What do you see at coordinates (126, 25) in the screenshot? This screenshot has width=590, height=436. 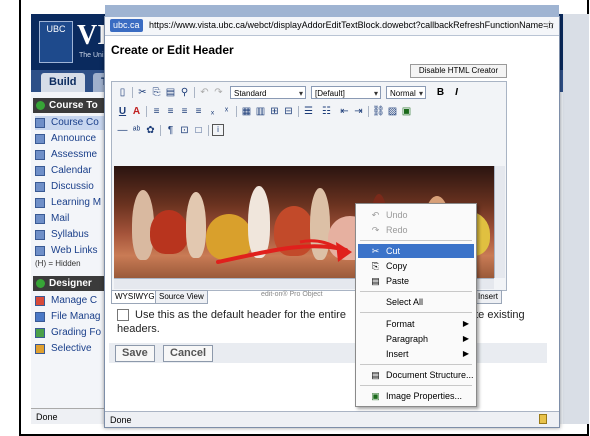 I see `site-identity-badge: ubc.ca` at bounding box center [126, 25].